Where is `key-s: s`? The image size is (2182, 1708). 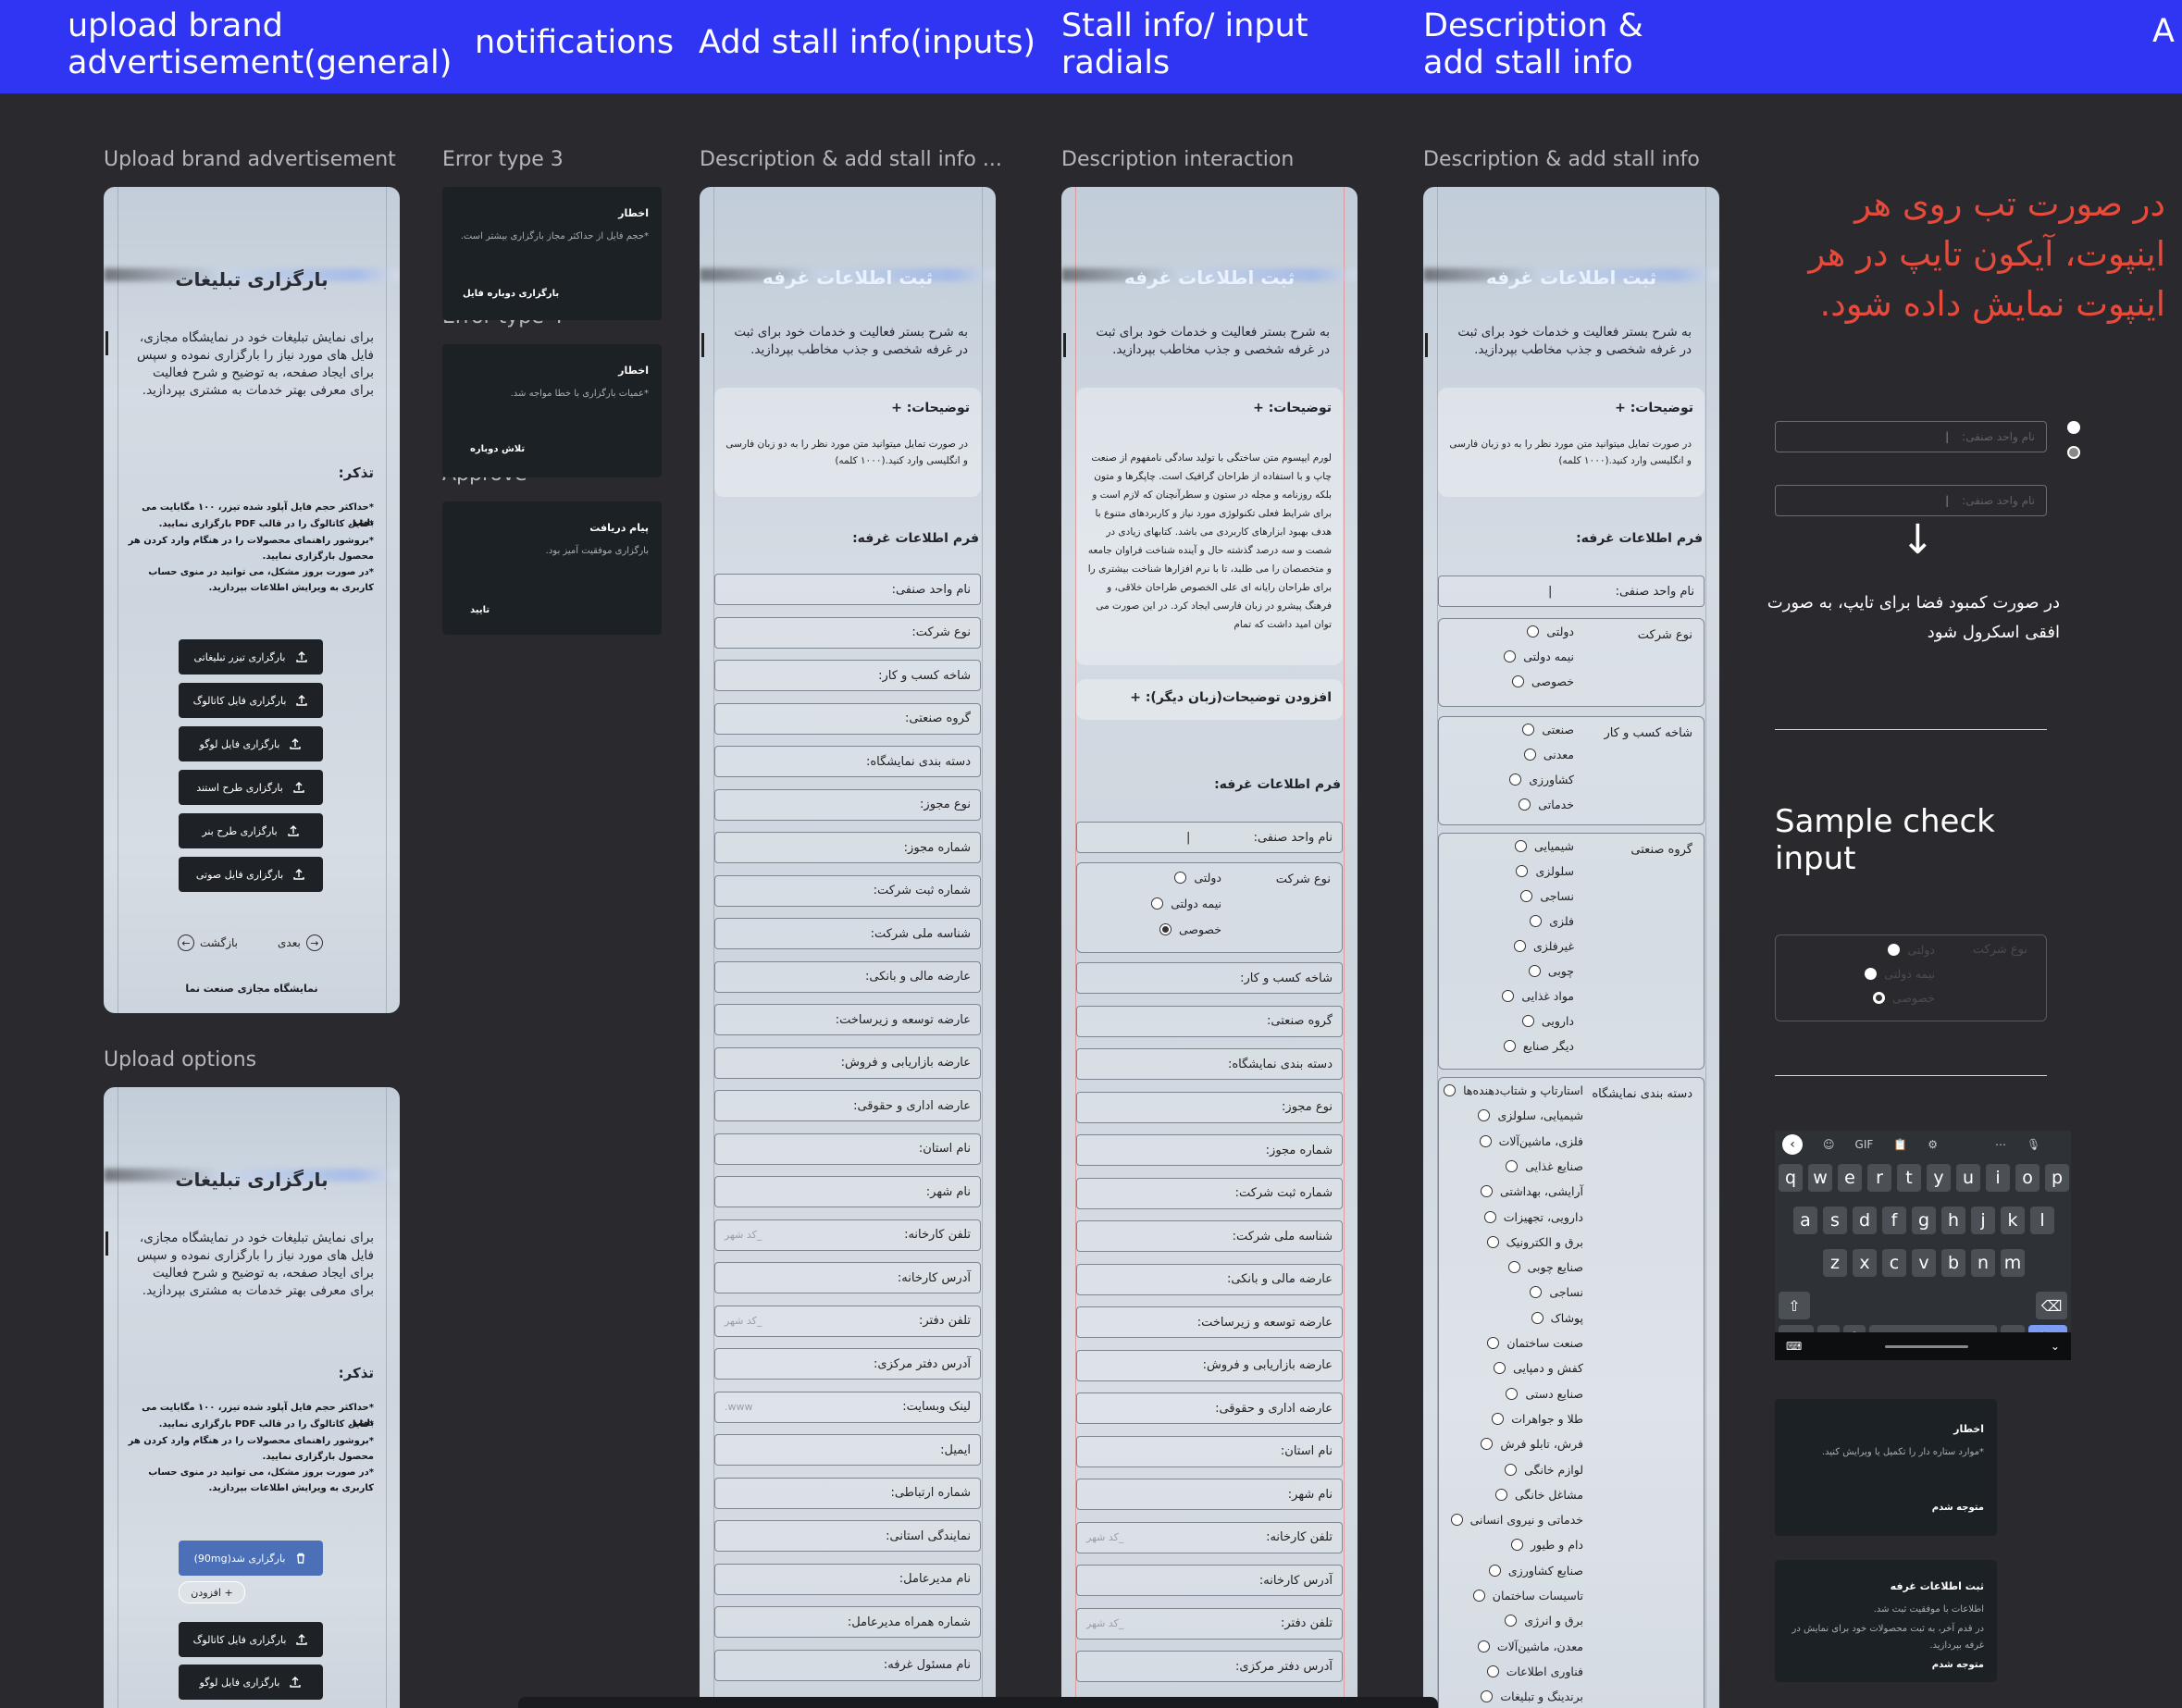 key-s: s is located at coordinates (1835, 1220).